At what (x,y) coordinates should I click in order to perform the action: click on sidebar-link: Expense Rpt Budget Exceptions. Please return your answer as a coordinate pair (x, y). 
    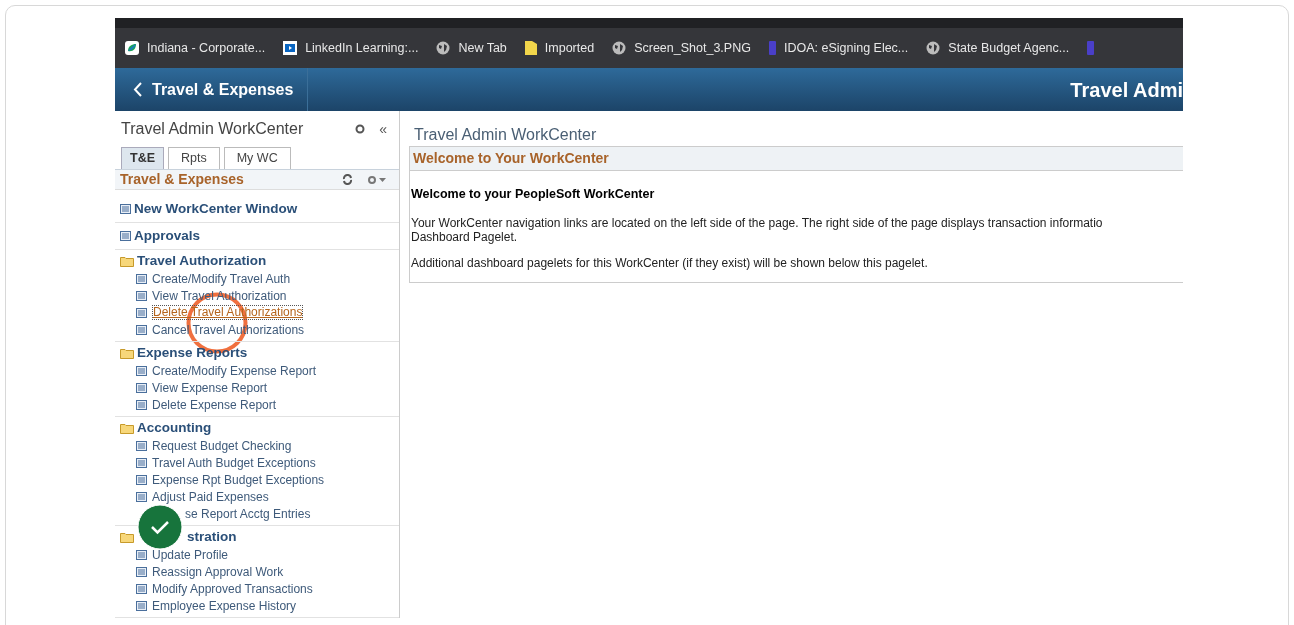
    Looking at the image, I should click on (238, 479).